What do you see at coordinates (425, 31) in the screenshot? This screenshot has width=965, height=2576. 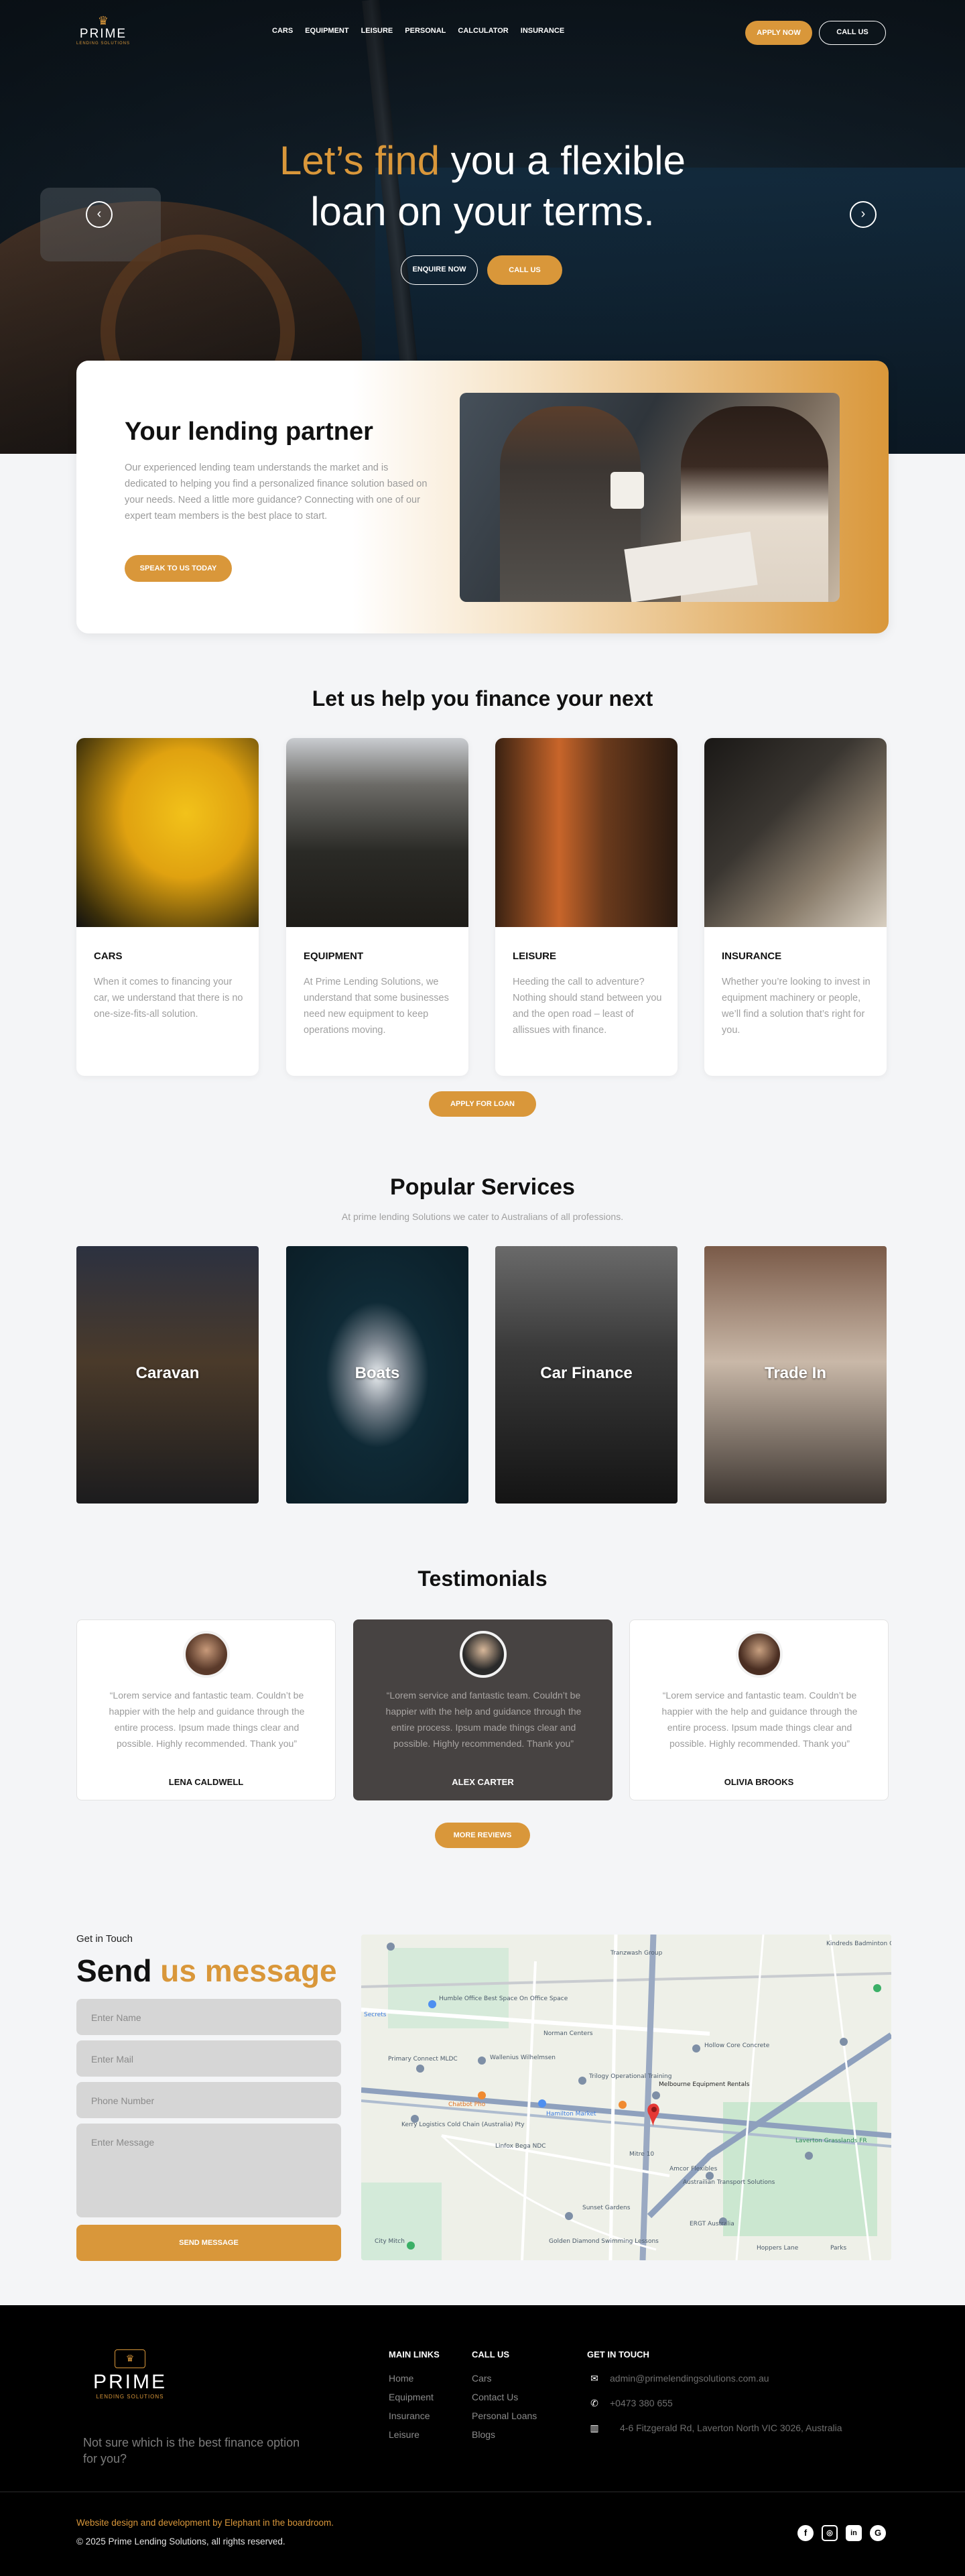 I see `nav-item-personal: PERSONAL` at bounding box center [425, 31].